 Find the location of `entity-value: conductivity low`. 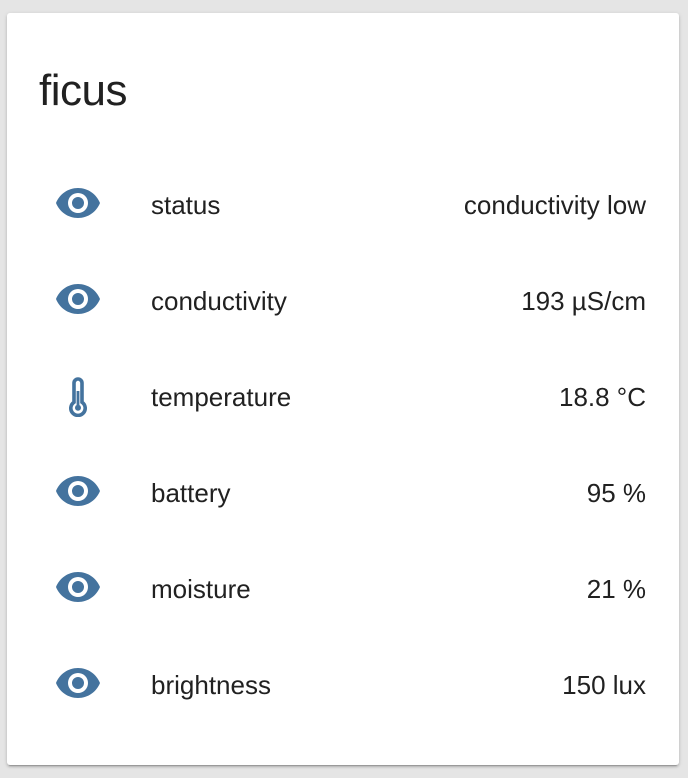

entity-value: conductivity low is located at coordinates (554, 204).